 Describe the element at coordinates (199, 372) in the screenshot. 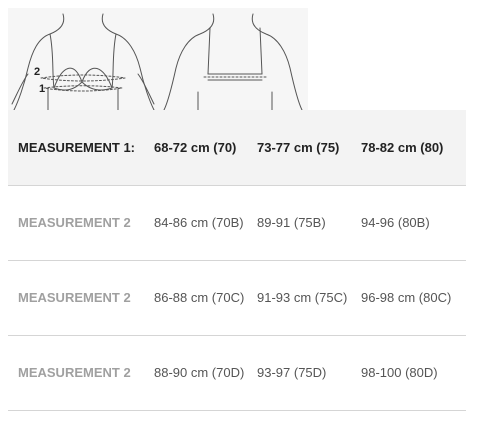

I see `table-cell: 88-90 cm (70D)` at that location.